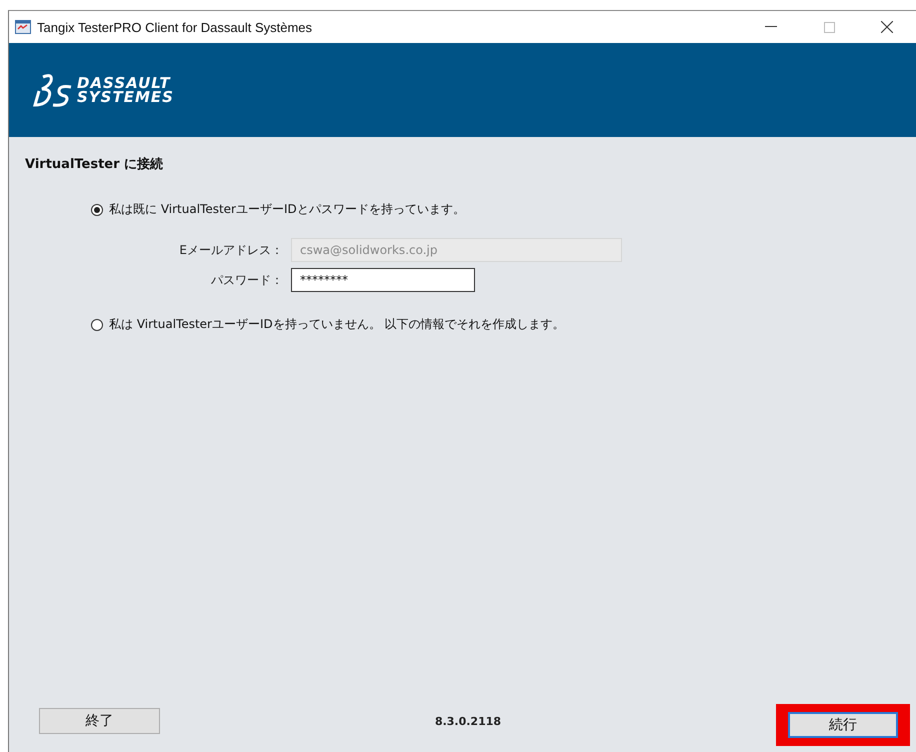 This screenshot has width=916, height=752. I want to click on app-icon, so click(23, 27).